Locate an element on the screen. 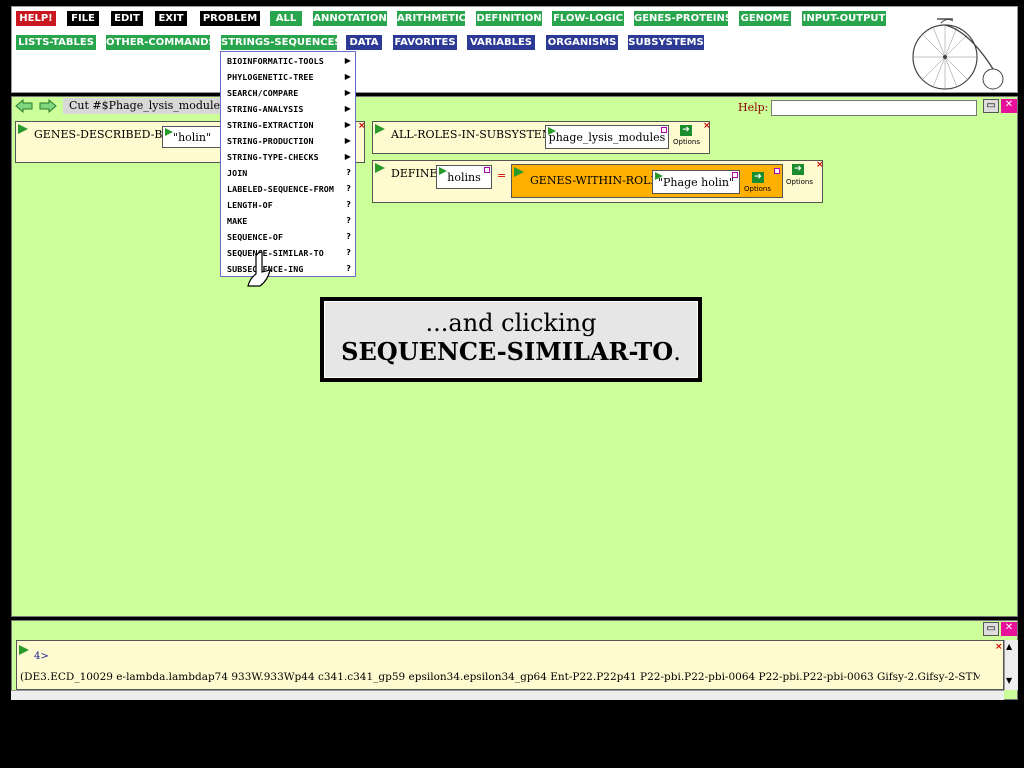 Image resolution: width=1024 pixels, height=768 pixels. menu-exit: EXIT is located at coordinates (171, 18).